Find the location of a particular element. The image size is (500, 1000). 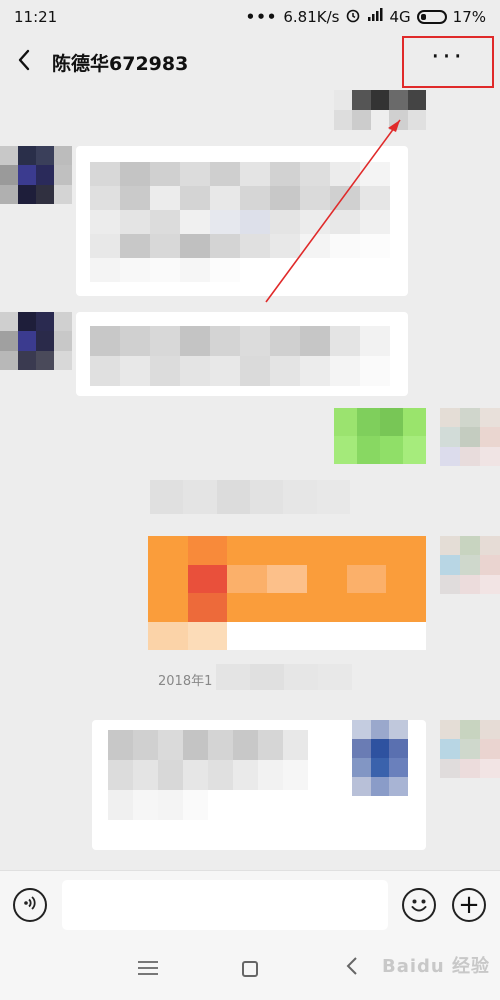

more-dots-icon: ··· is located at coordinates (448, 57).